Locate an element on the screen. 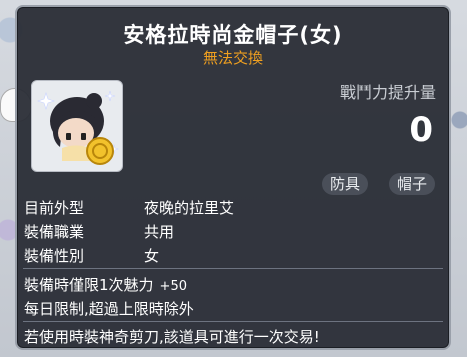  character-hat-icon is located at coordinates (78, 127).